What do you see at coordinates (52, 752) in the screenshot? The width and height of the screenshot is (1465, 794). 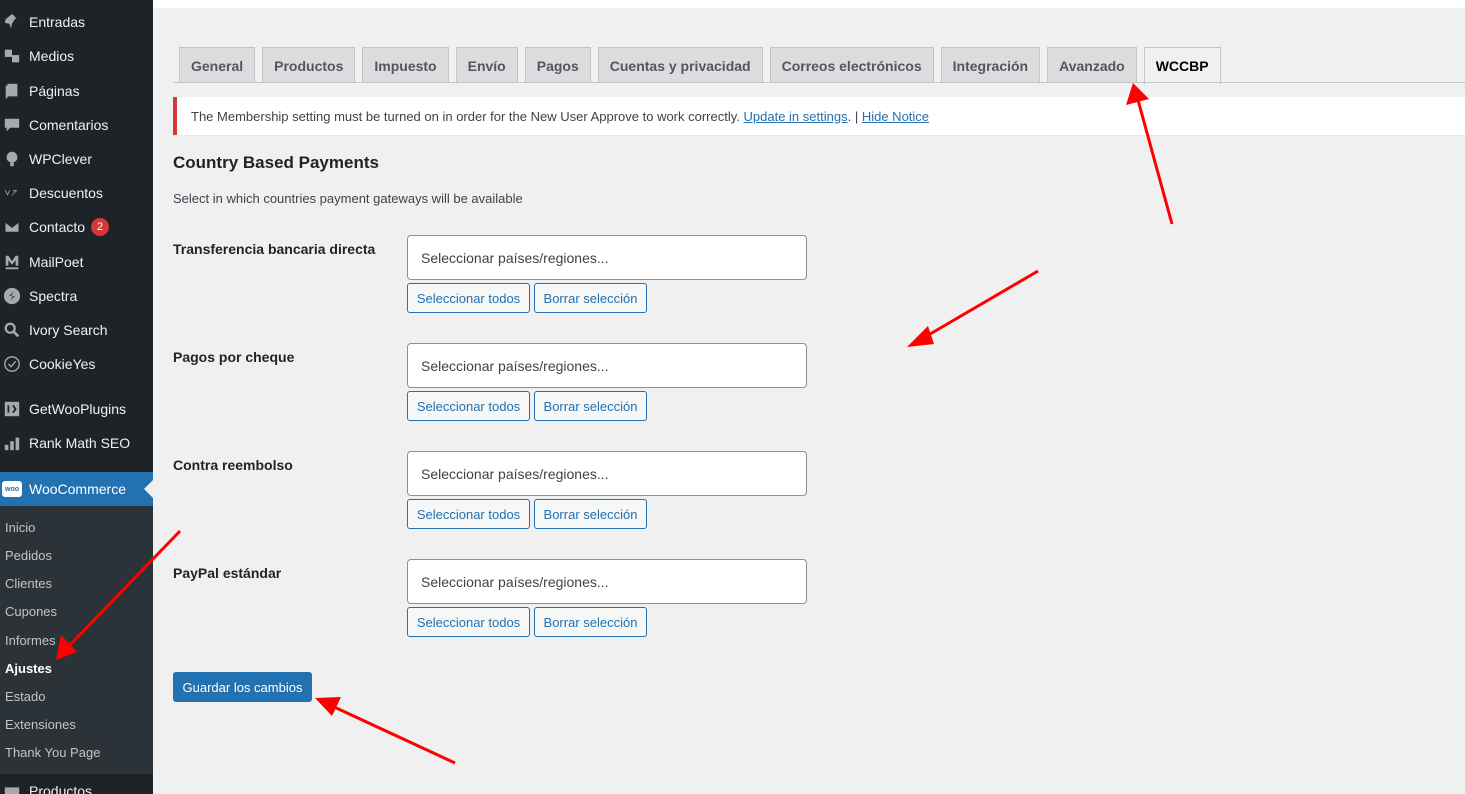 I see `submenu-item-thank-you-page: Thank You Page` at bounding box center [52, 752].